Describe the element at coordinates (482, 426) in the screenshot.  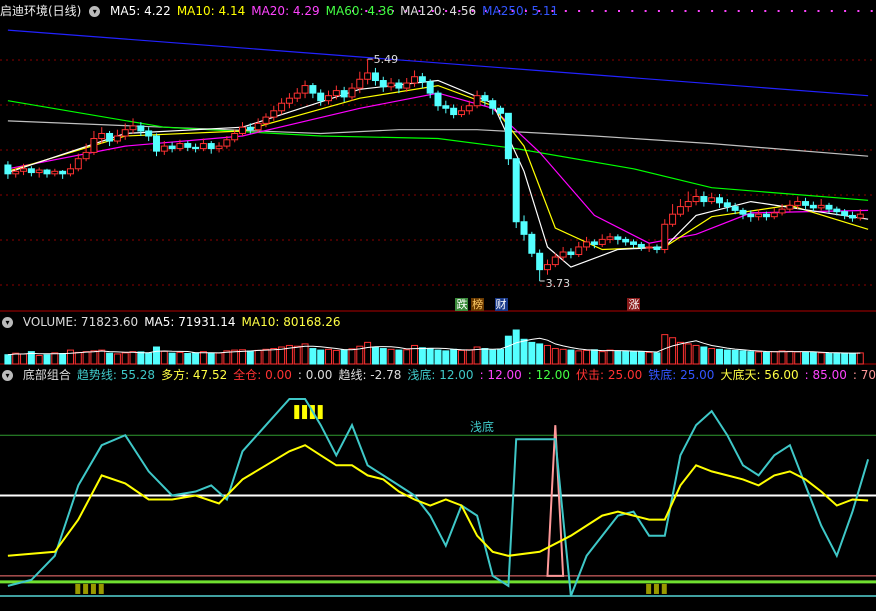
I see `shallow-level-label: 浅底` at that location.